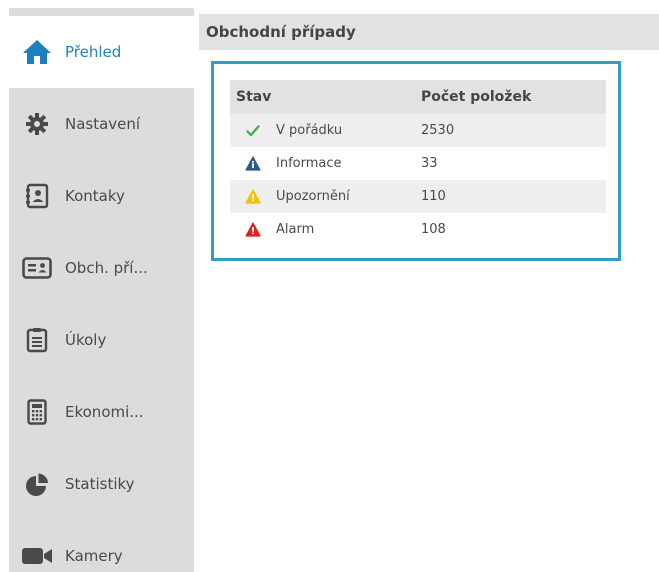  Describe the element at coordinates (433, 229) in the screenshot. I see `count-value: 108` at that location.